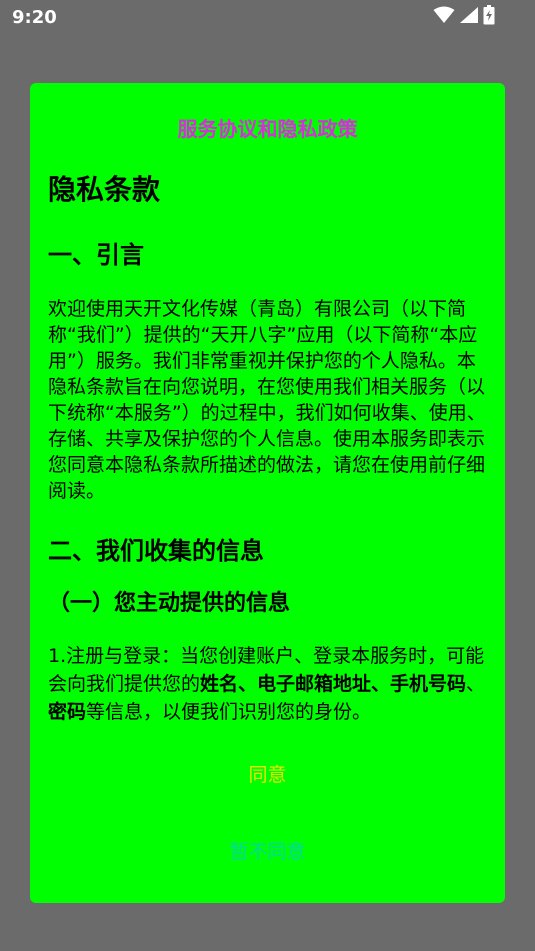  What do you see at coordinates (476, 684) in the screenshot?
I see `item-sep: 、` at bounding box center [476, 684].